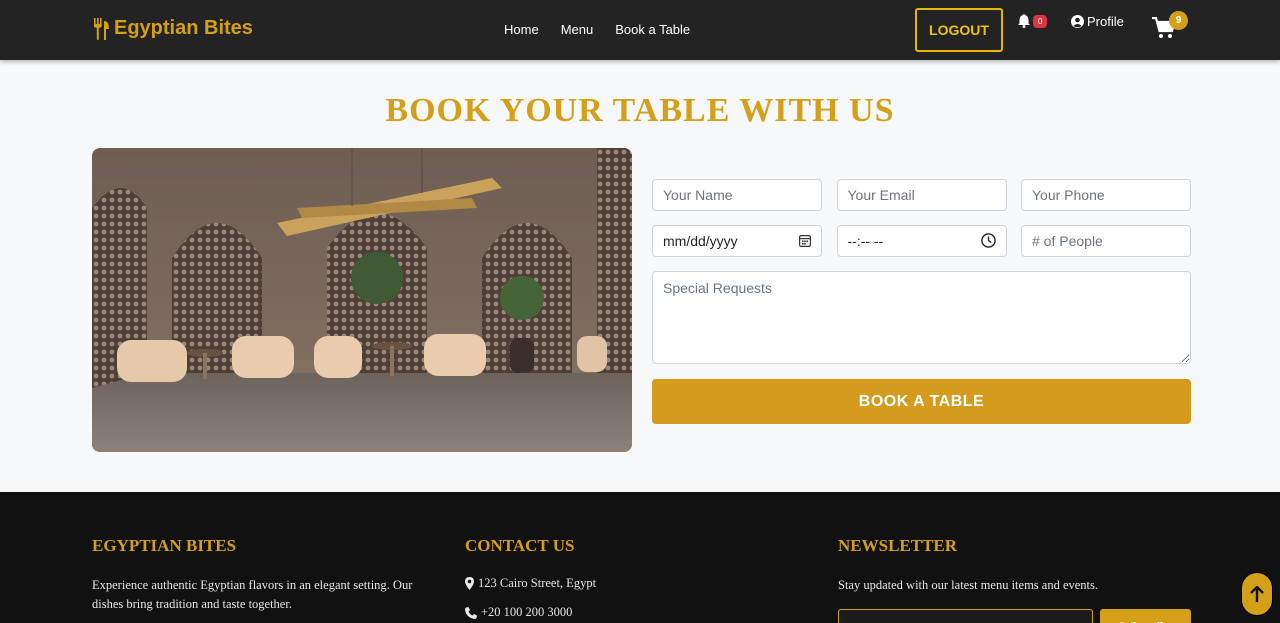  What do you see at coordinates (537, 583) in the screenshot?
I see `contact-address-text: 123 Cairo Street, Egypt` at bounding box center [537, 583].